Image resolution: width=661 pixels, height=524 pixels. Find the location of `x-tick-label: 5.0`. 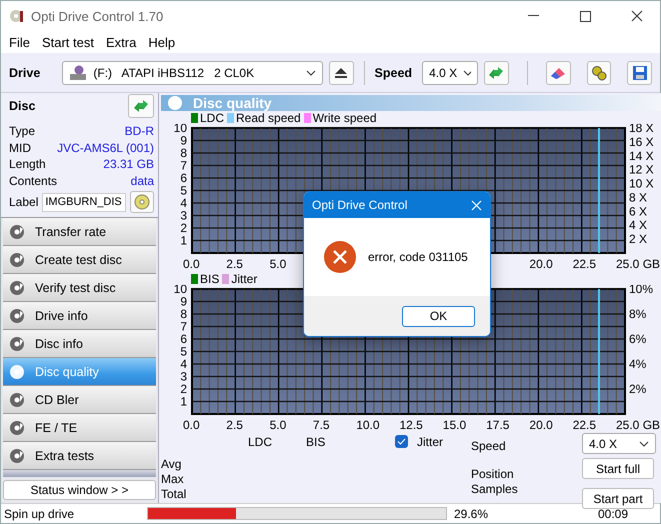

x-tick-label: 5.0 is located at coordinates (278, 425).